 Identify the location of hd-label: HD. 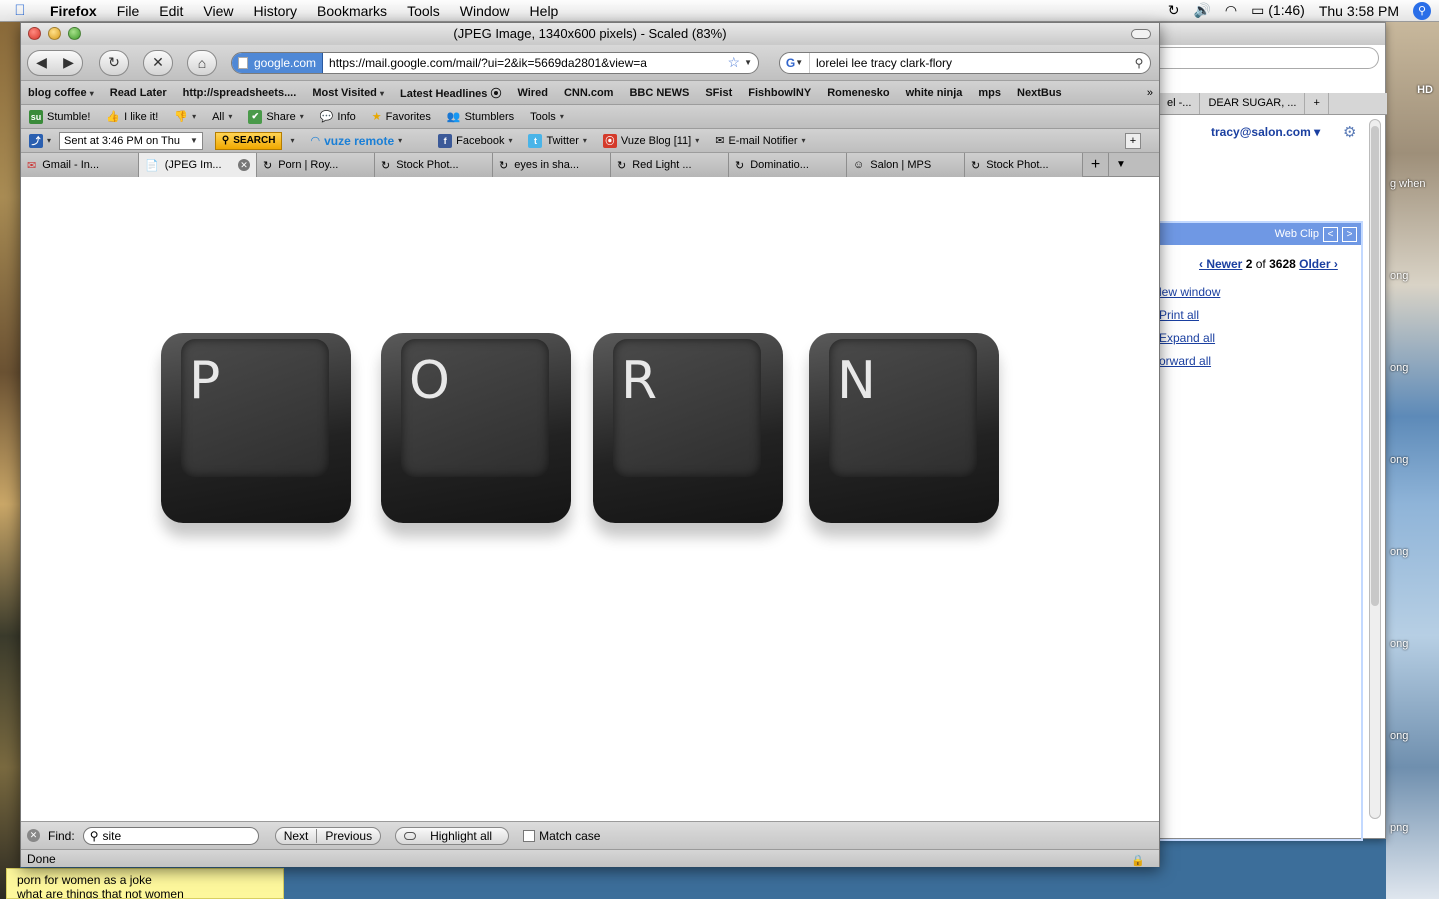
(1425, 90).